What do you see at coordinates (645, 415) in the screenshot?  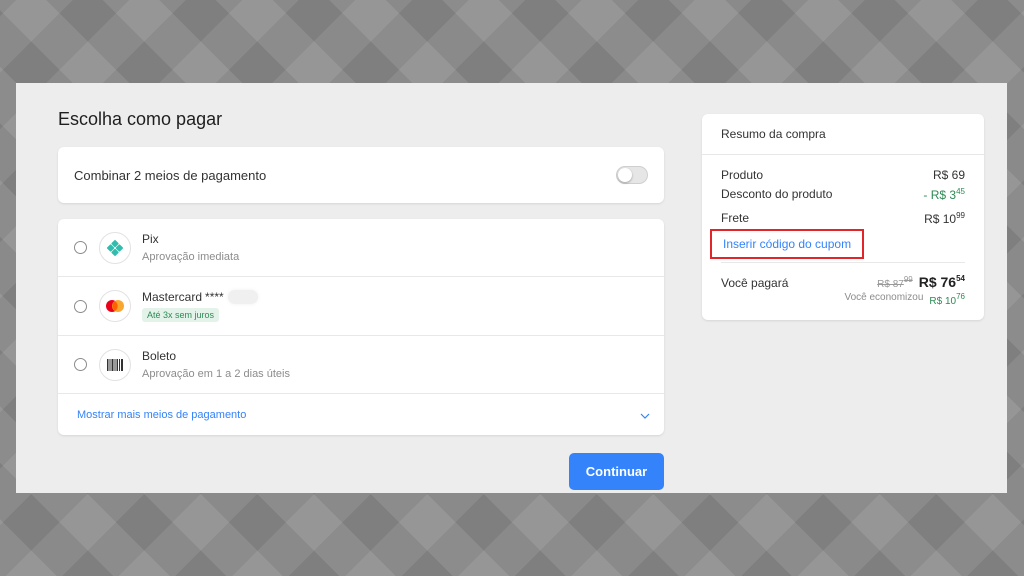 I see `chevron-down-icon` at bounding box center [645, 415].